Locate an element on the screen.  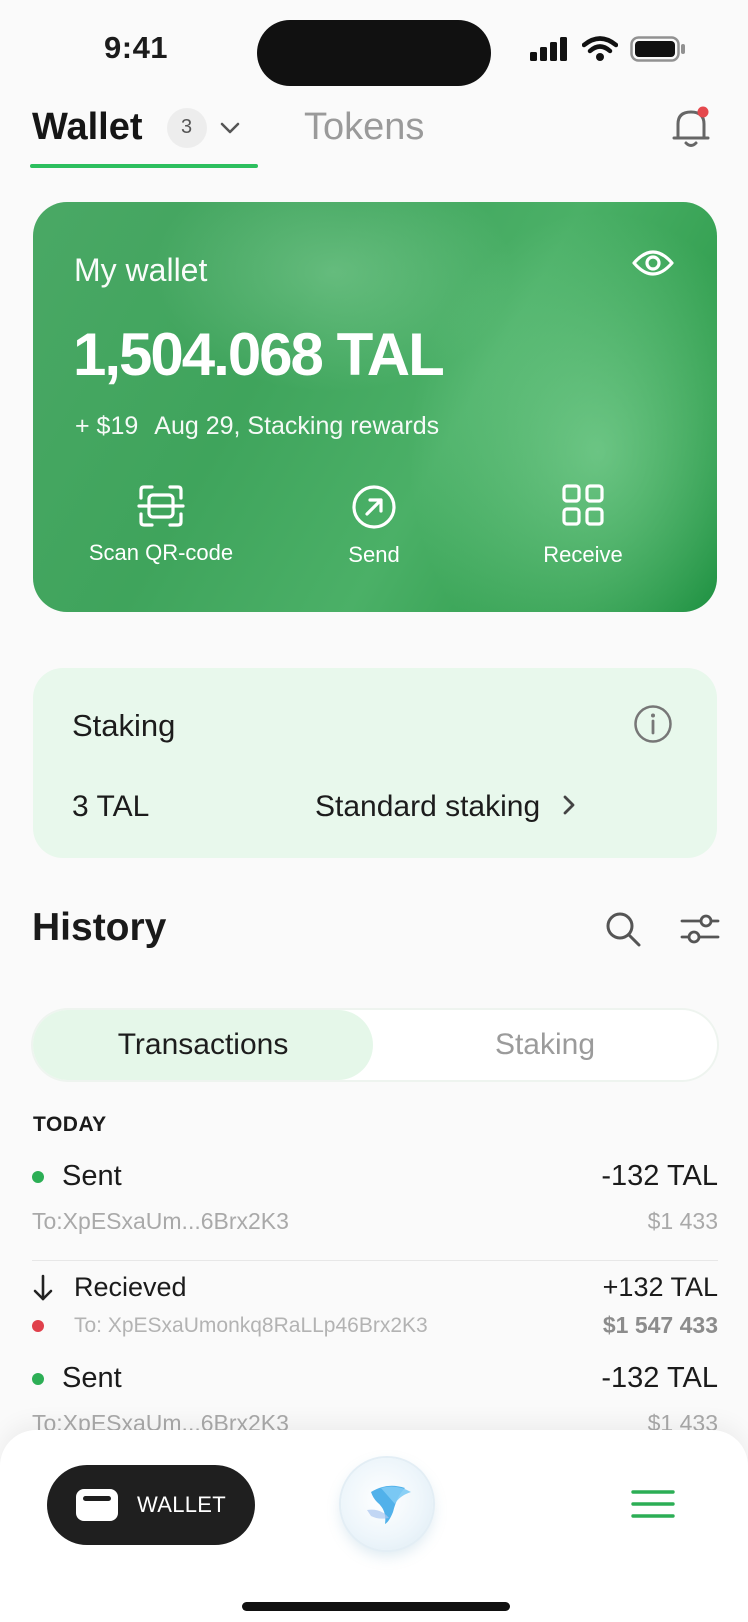
transaction-type: Recieved is located at coordinates (109, 1287).